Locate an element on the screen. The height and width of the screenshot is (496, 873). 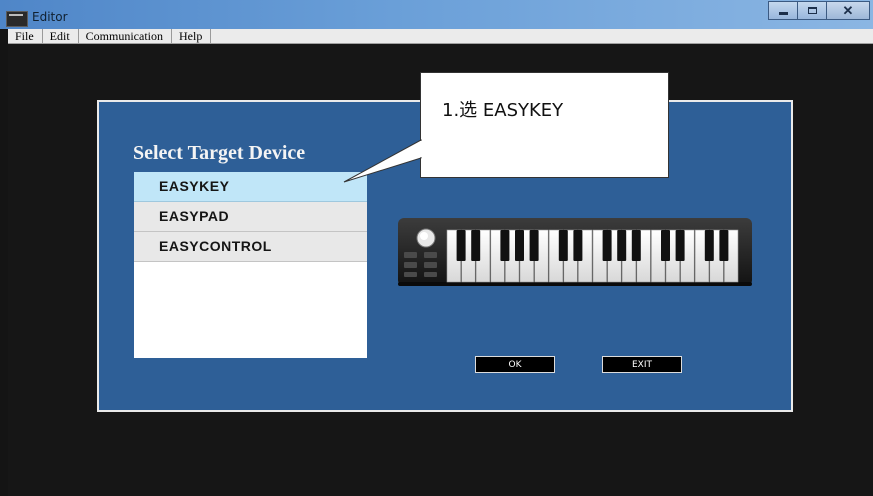
window-title: Editor is located at coordinates (50, 17).